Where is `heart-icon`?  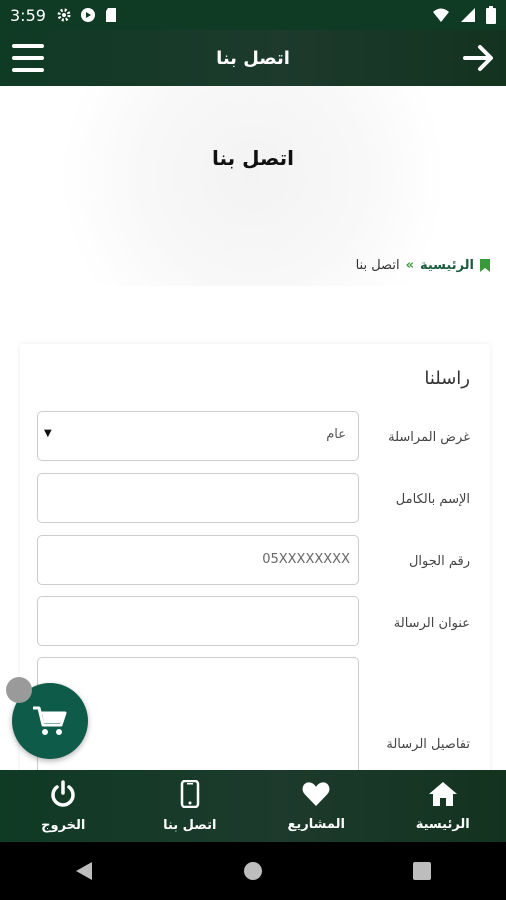 heart-icon is located at coordinates (316, 793).